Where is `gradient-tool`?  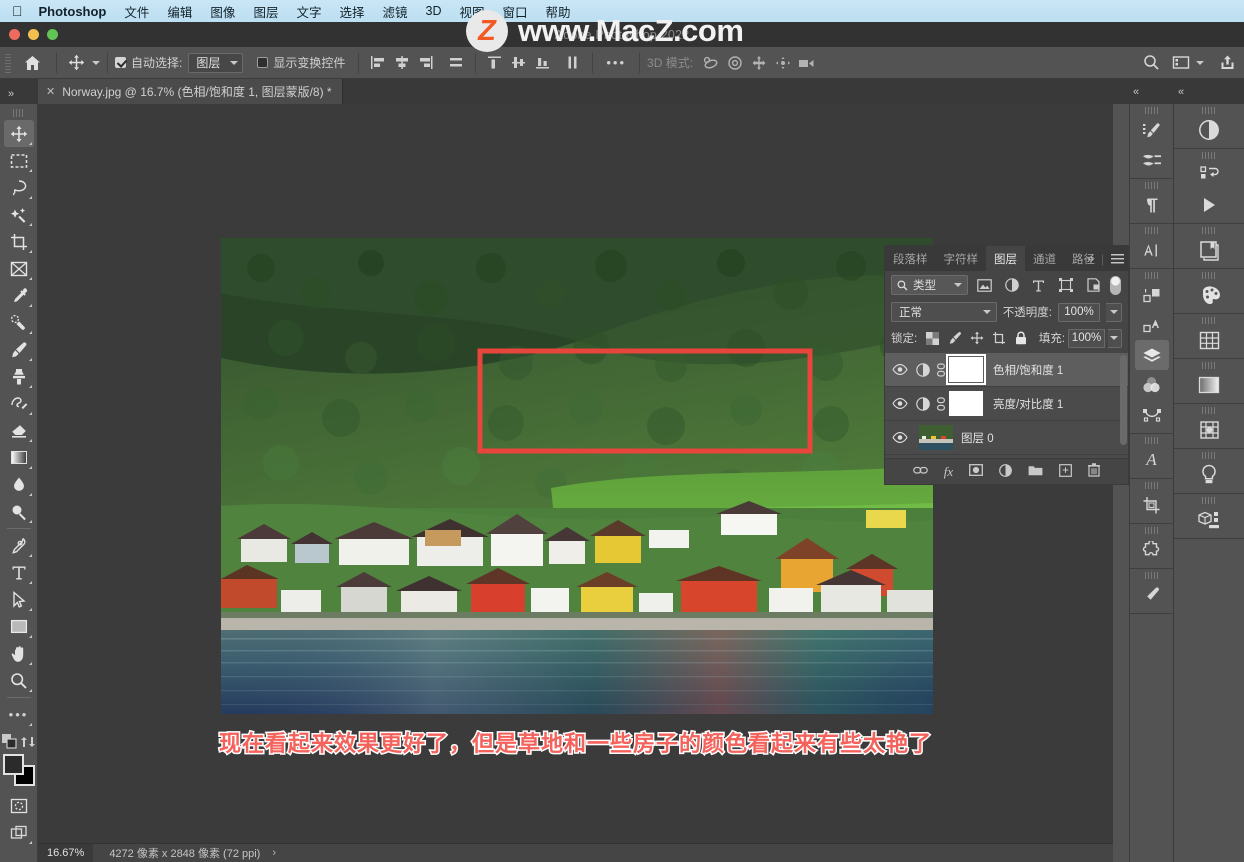 gradient-tool is located at coordinates (19, 457).